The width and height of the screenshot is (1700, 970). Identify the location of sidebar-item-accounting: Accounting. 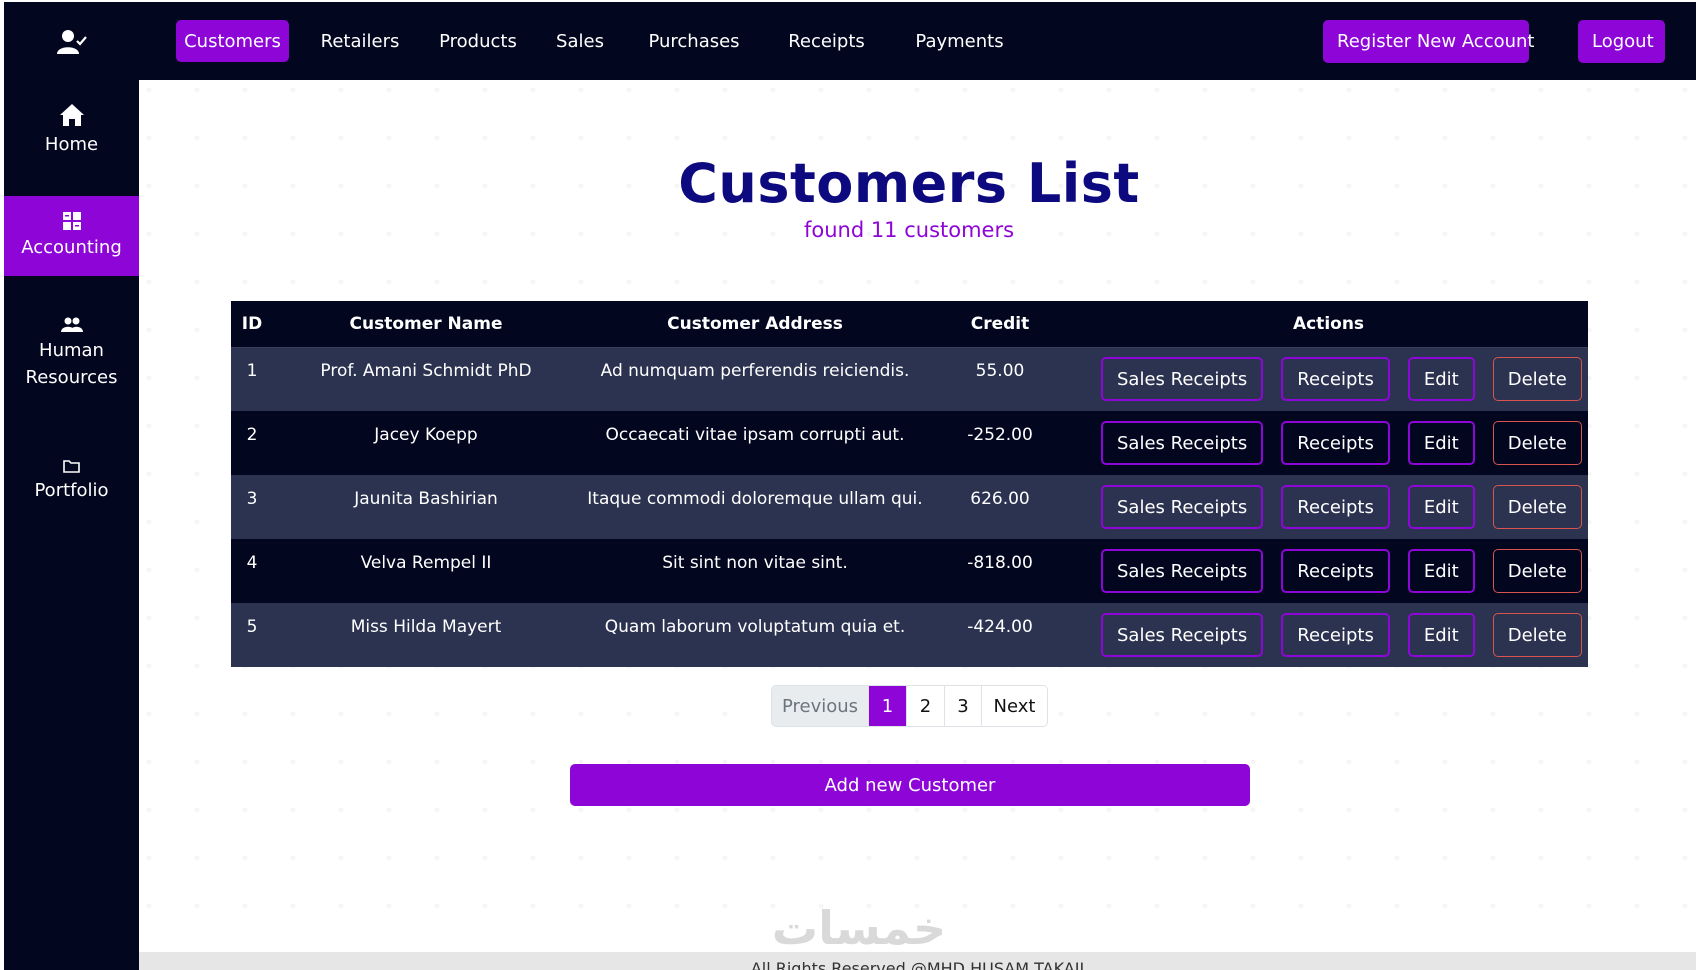
(71, 236).